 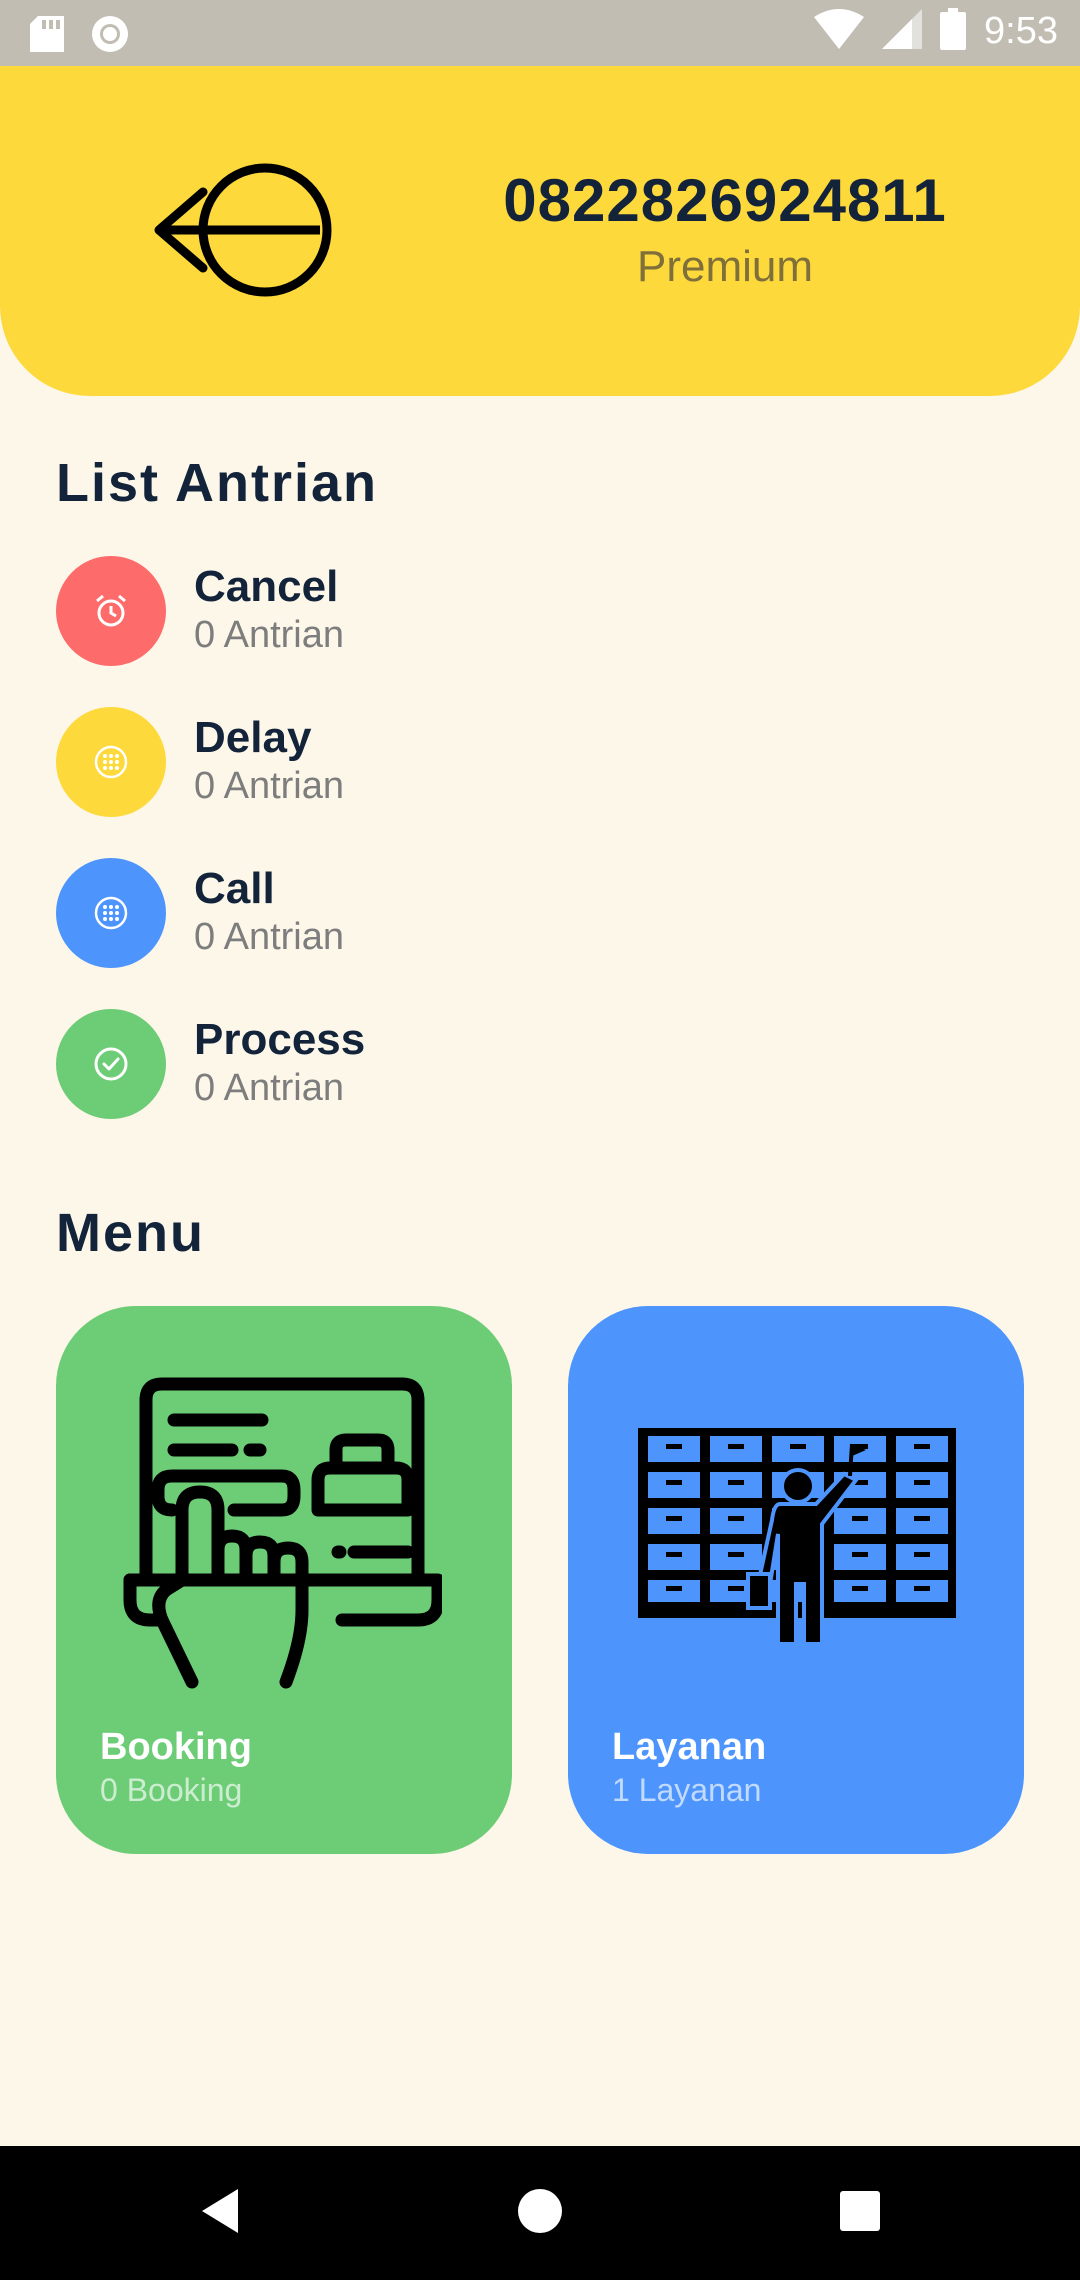 What do you see at coordinates (306, 1065) in the screenshot?
I see `queue-item-process: Process 0 Antrian` at bounding box center [306, 1065].